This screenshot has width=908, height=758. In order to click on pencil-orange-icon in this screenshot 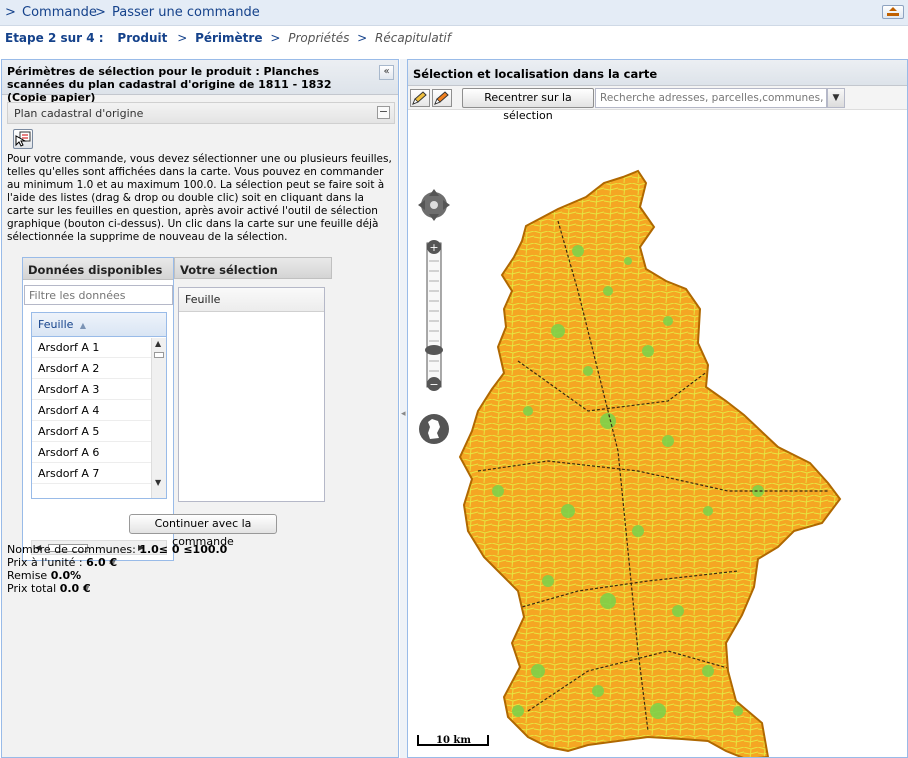, I will do `click(441, 98)`.